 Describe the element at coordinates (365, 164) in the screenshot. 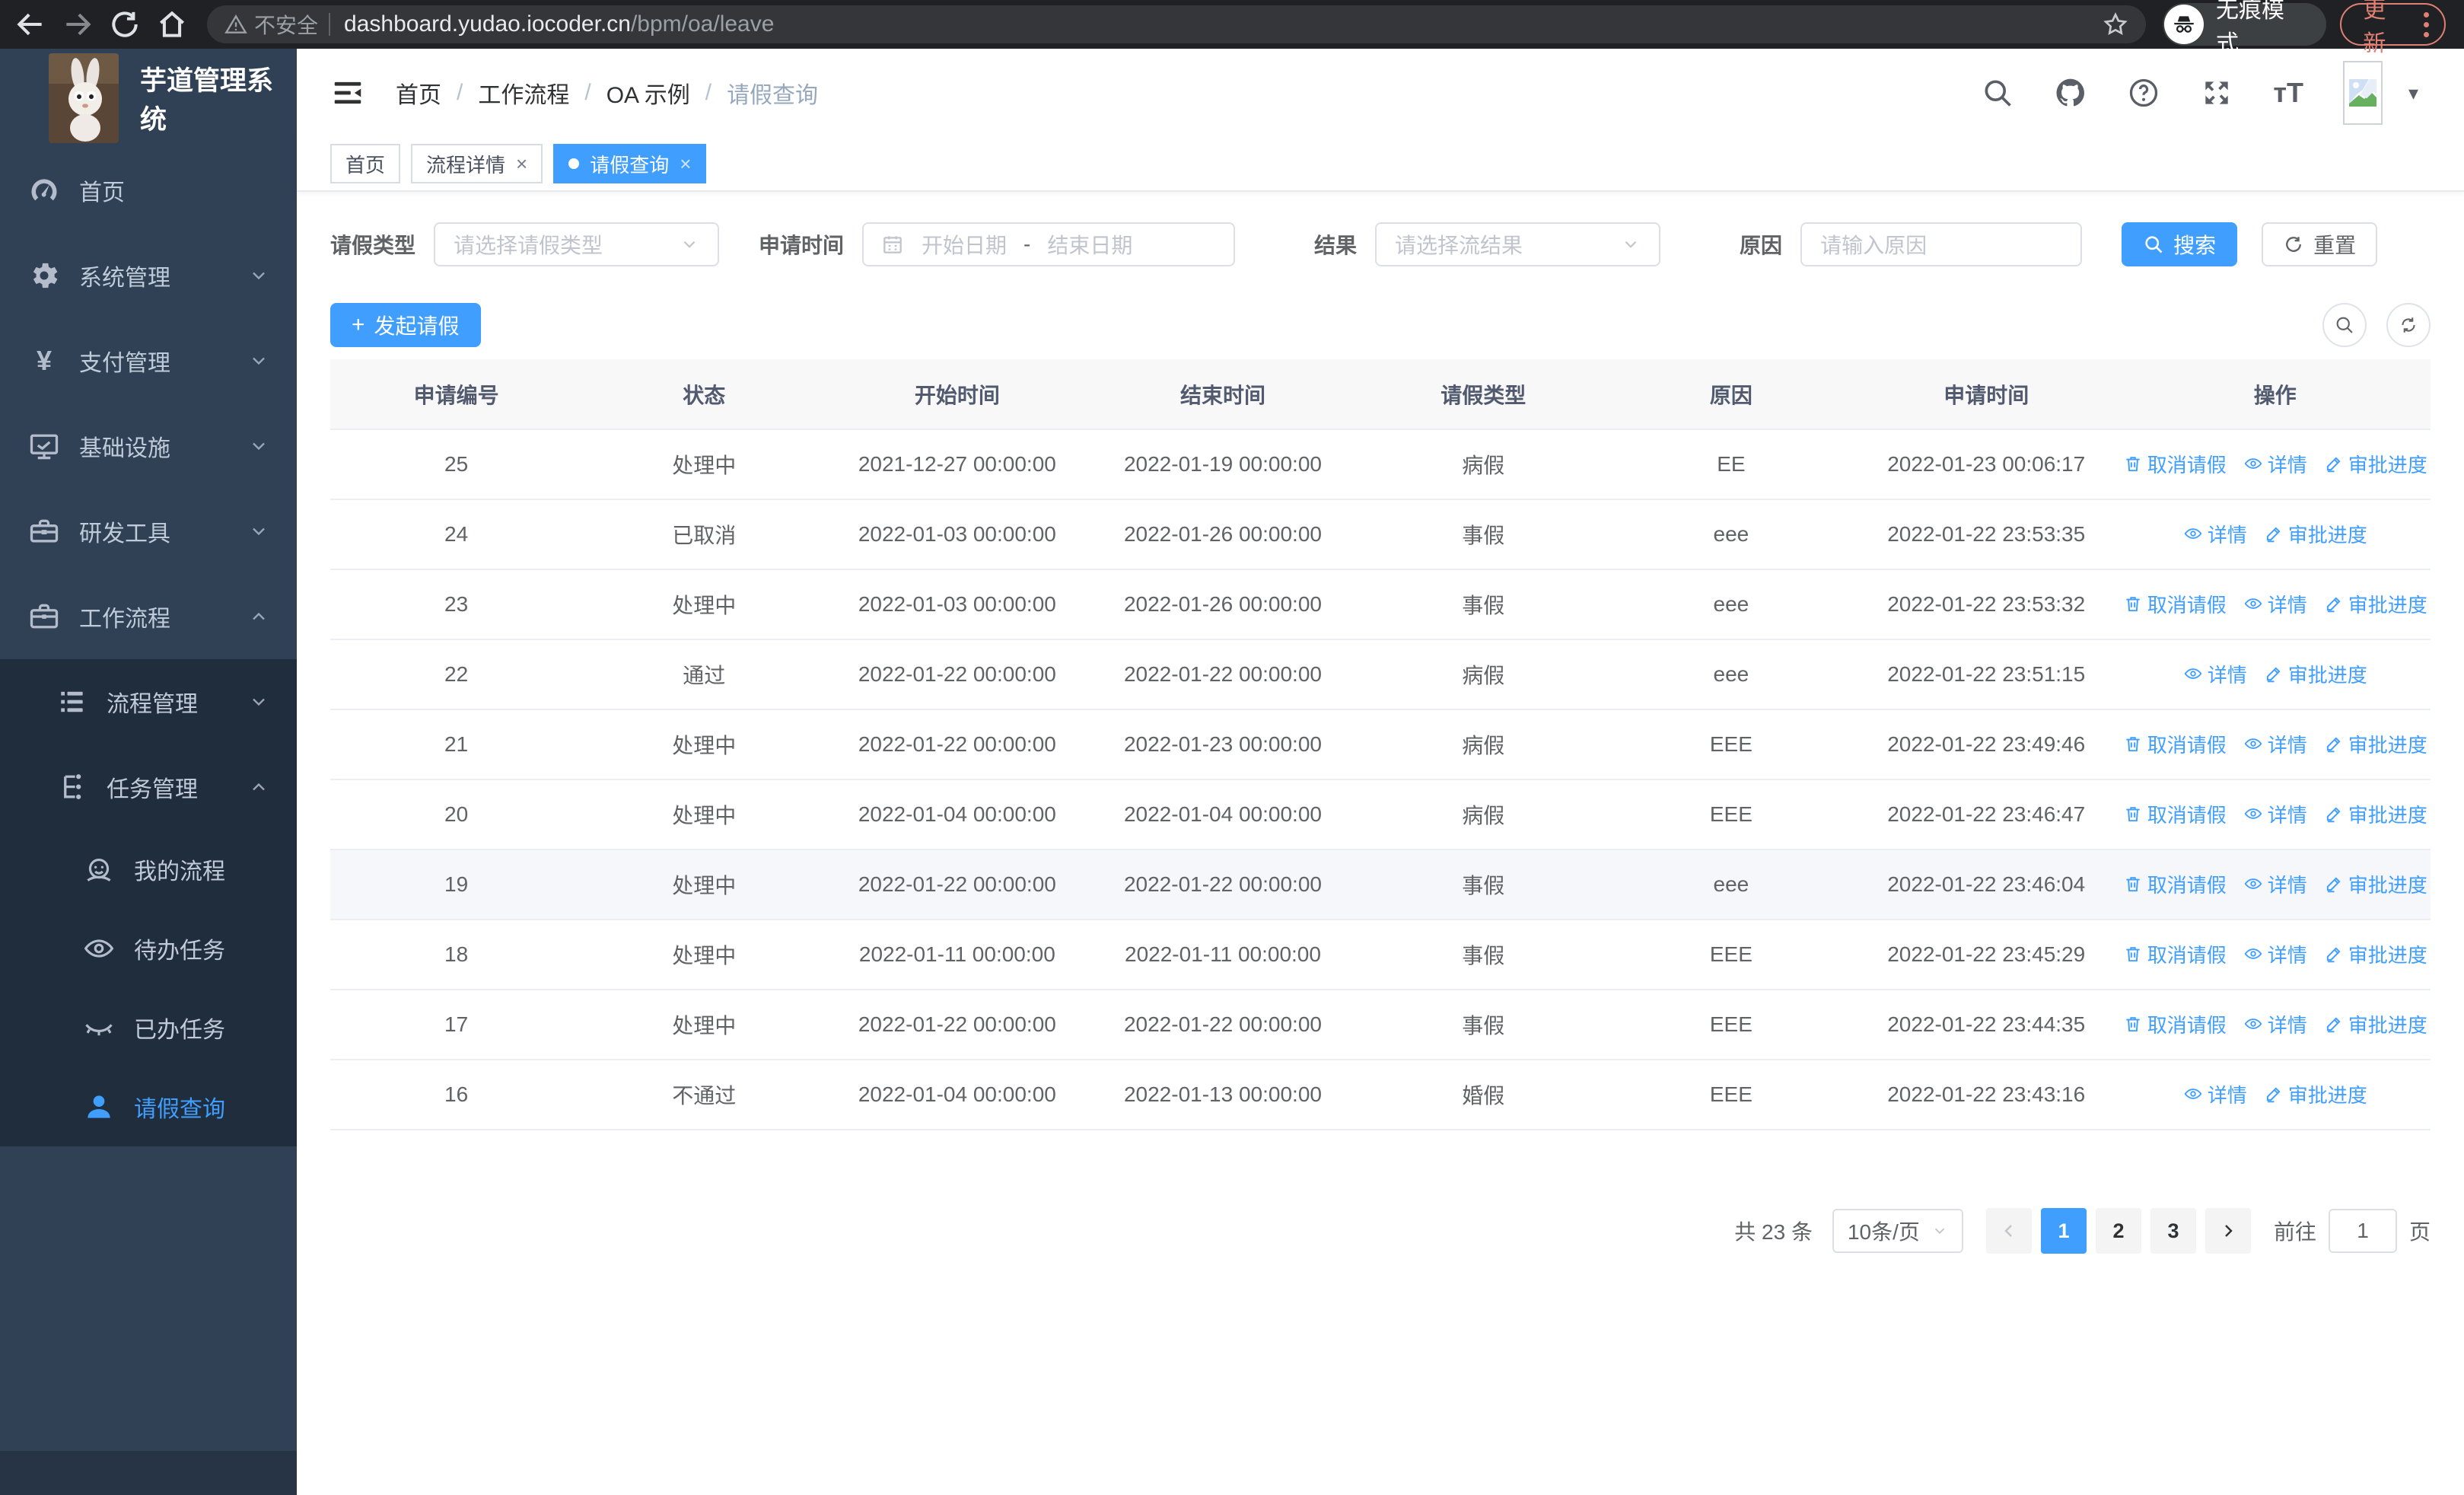

I see `tab-首页: 首页` at that location.